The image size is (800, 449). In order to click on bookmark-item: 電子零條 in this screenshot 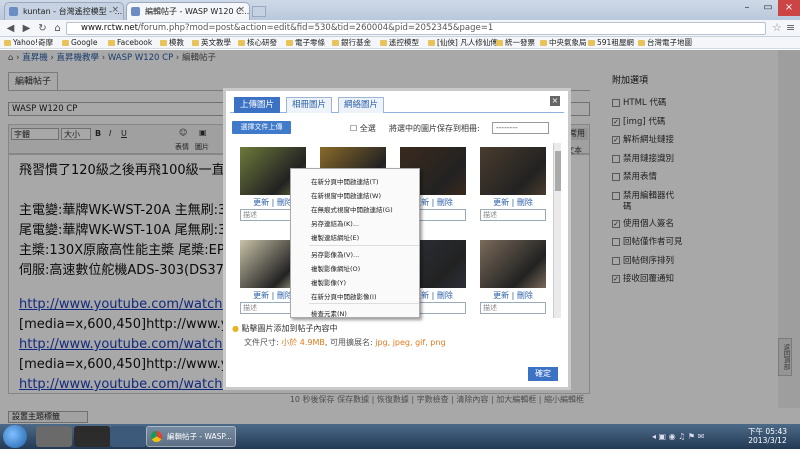, I will do `click(305, 43)`.